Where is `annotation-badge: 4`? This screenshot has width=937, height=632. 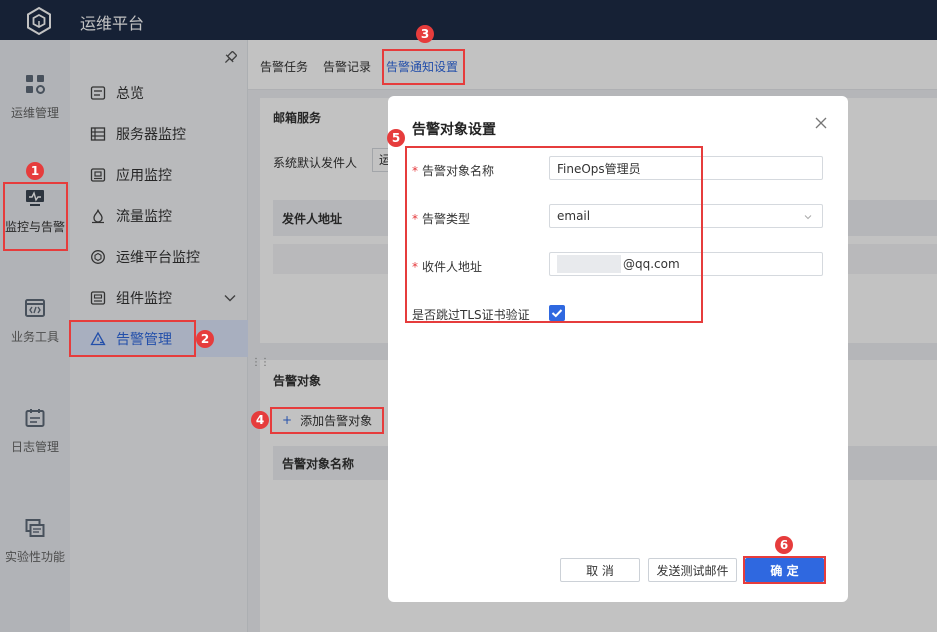
annotation-badge: 4 is located at coordinates (260, 420).